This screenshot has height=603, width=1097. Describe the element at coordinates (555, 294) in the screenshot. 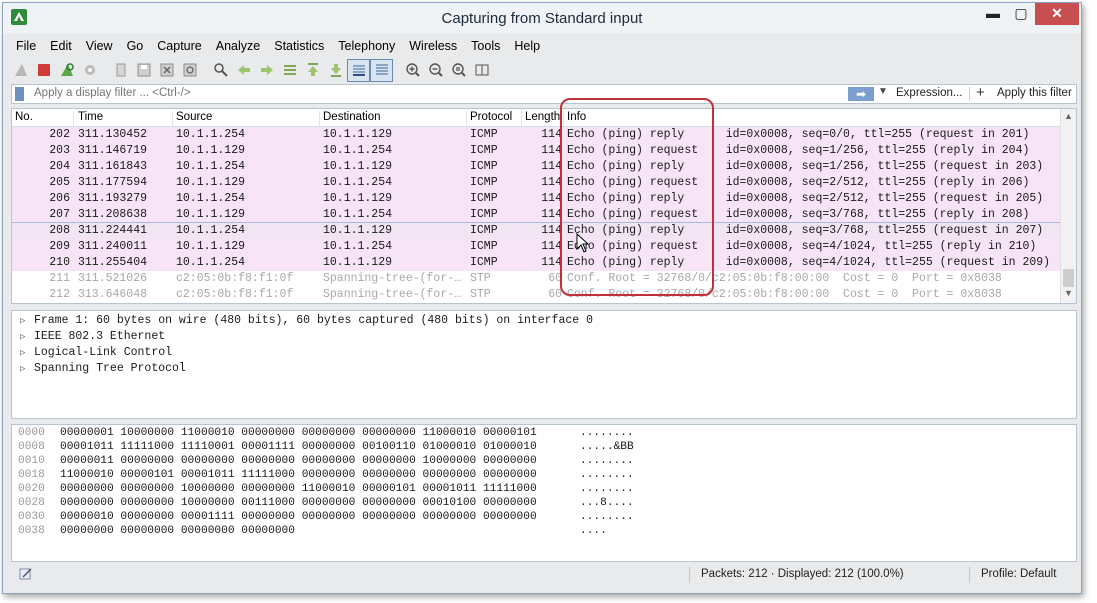

I see `cell-length: 60` at that location.